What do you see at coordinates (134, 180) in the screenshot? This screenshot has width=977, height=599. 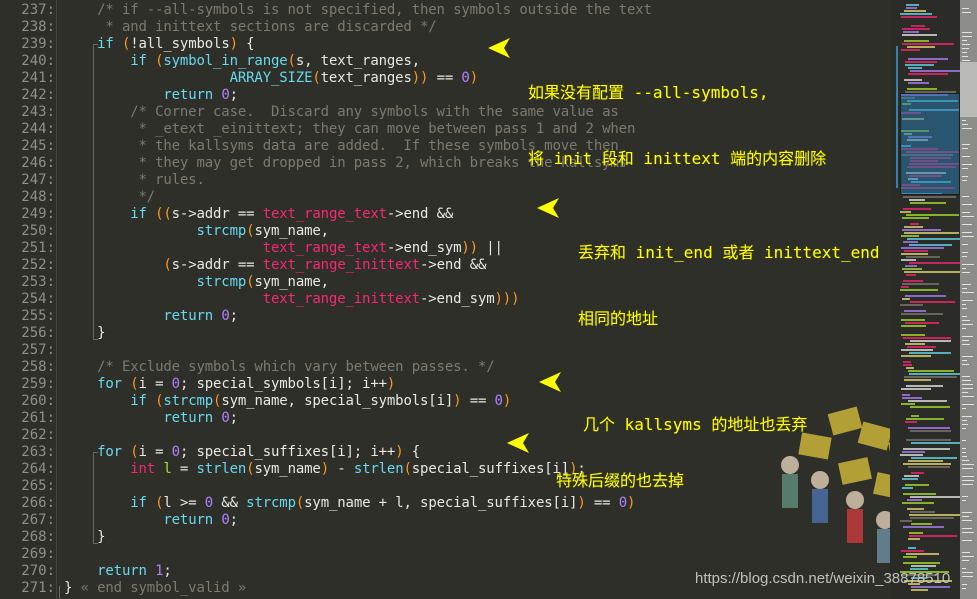 I see `code-token: * rules.` at bounding box center [134, 180].